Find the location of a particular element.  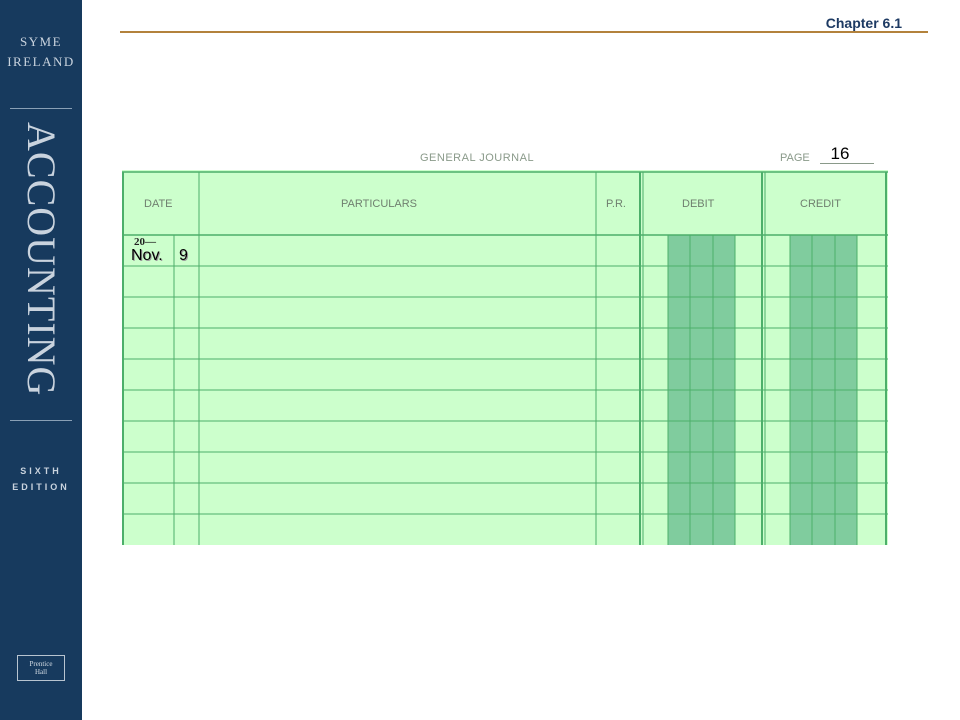

column-header-date: DATE is located at coordinates (158, 204).